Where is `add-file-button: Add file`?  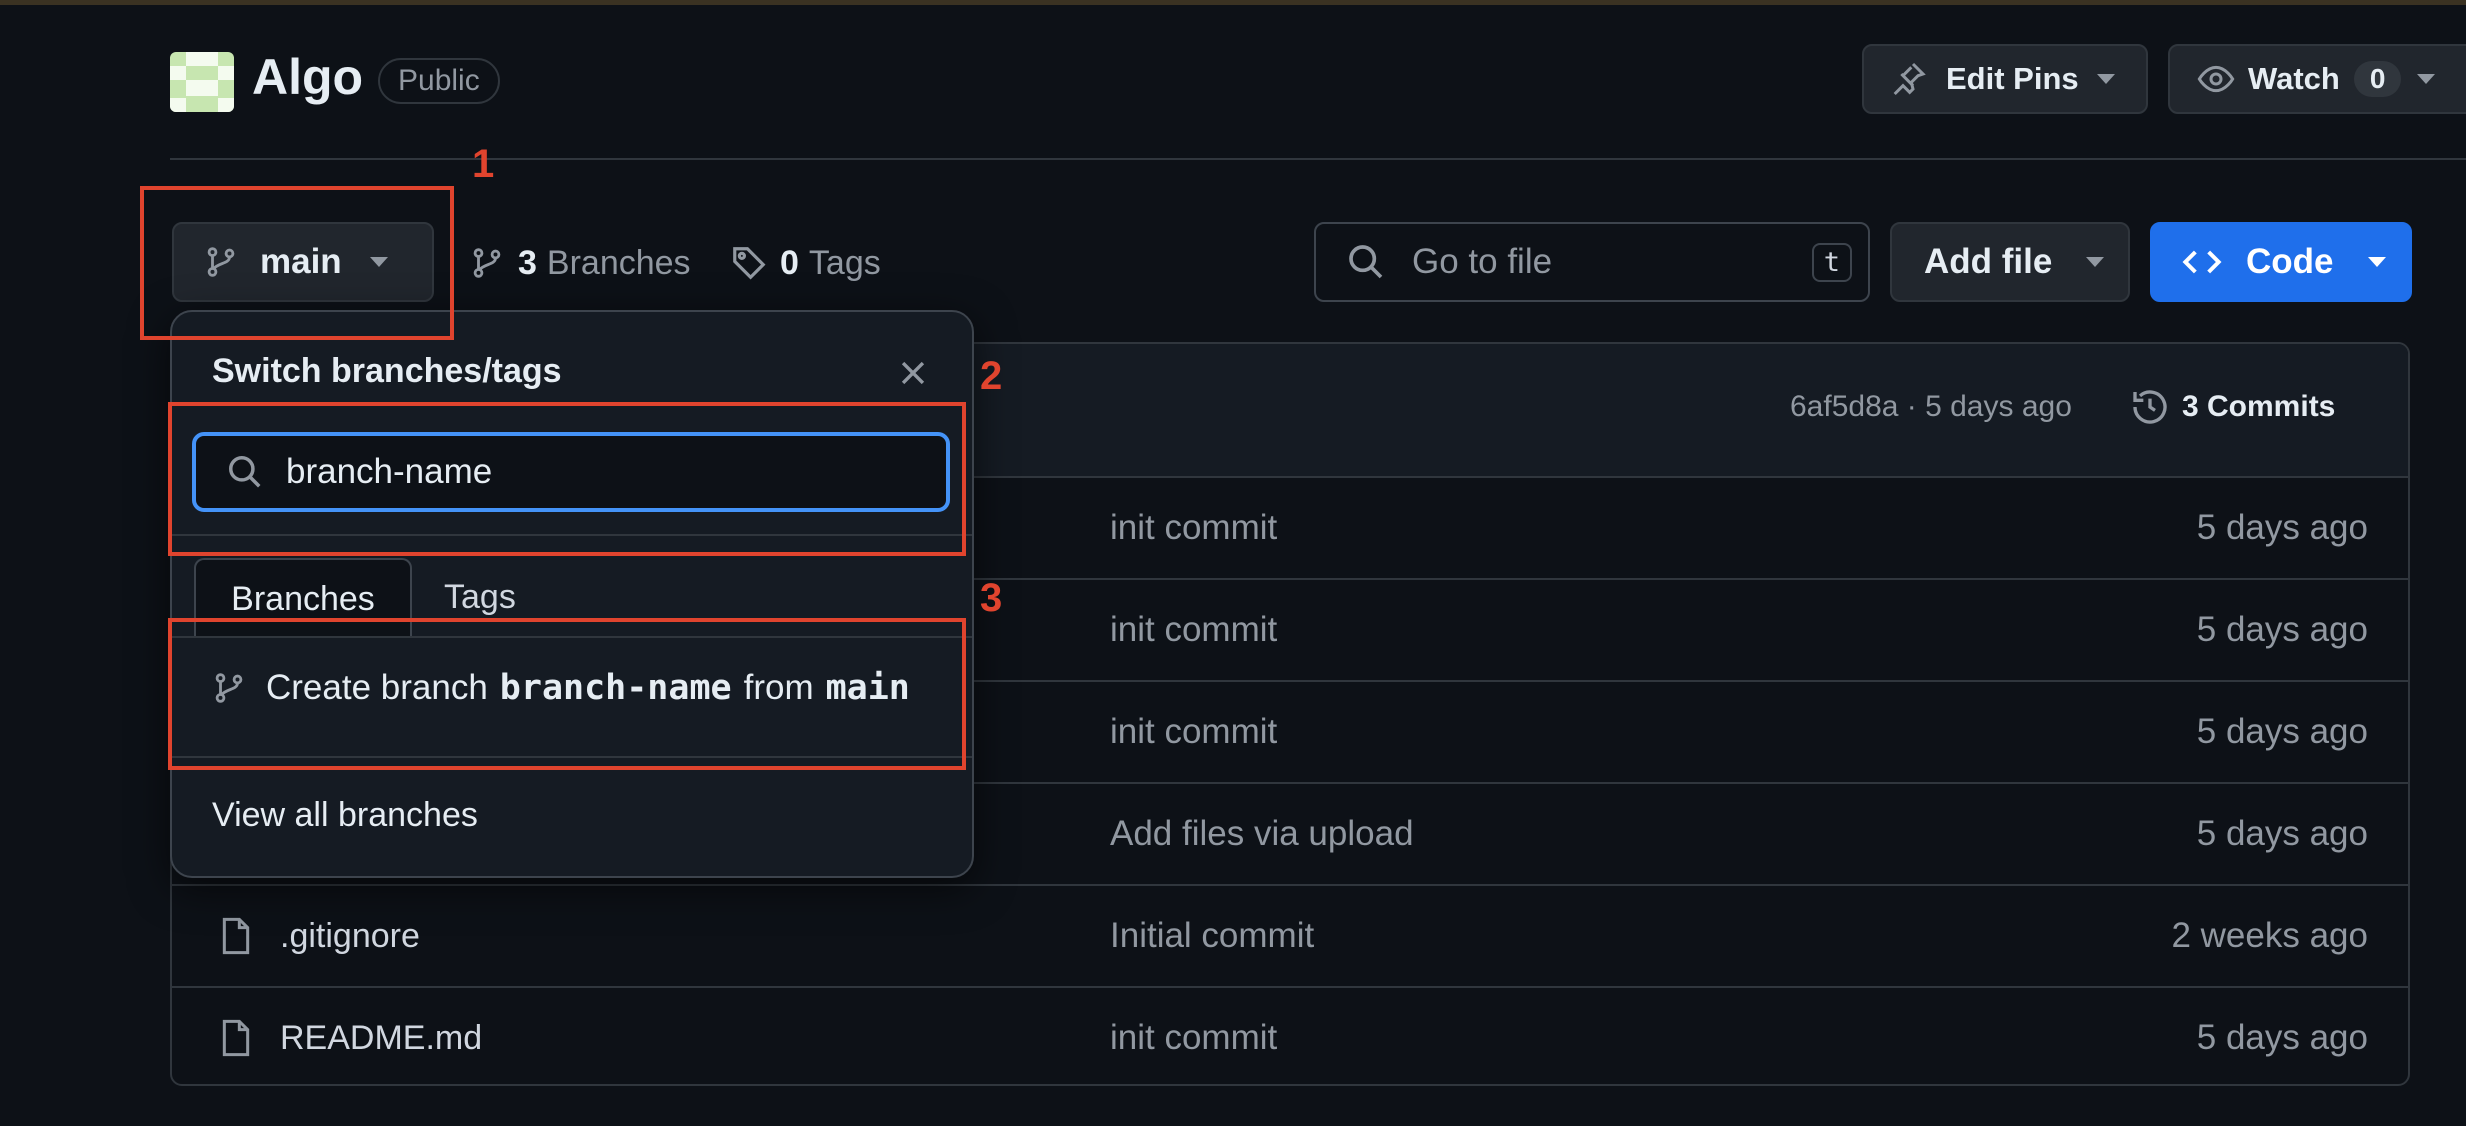 add-file-button: Add file is located at coordinates (2010, 262).